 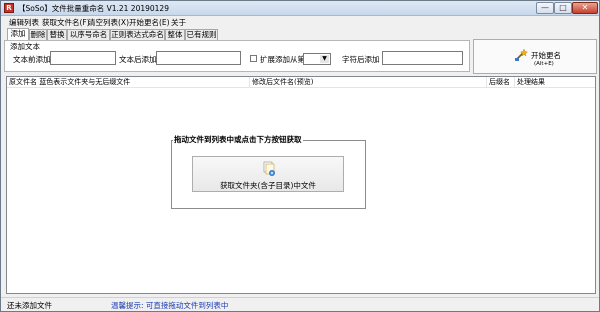 I want to click on extension-add-label: 扩展添加从第, so click(x=282, y=59).